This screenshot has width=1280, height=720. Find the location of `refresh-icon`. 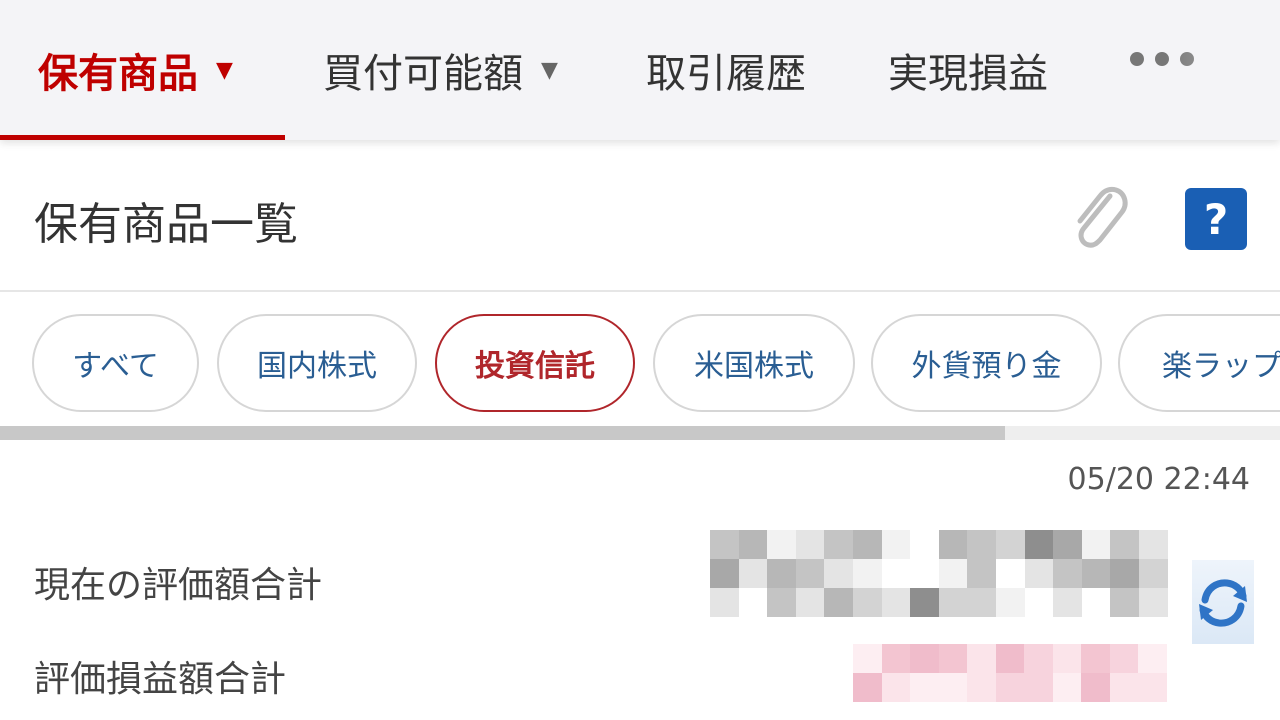

refresh-icon is located at coordinates (1223, 603).